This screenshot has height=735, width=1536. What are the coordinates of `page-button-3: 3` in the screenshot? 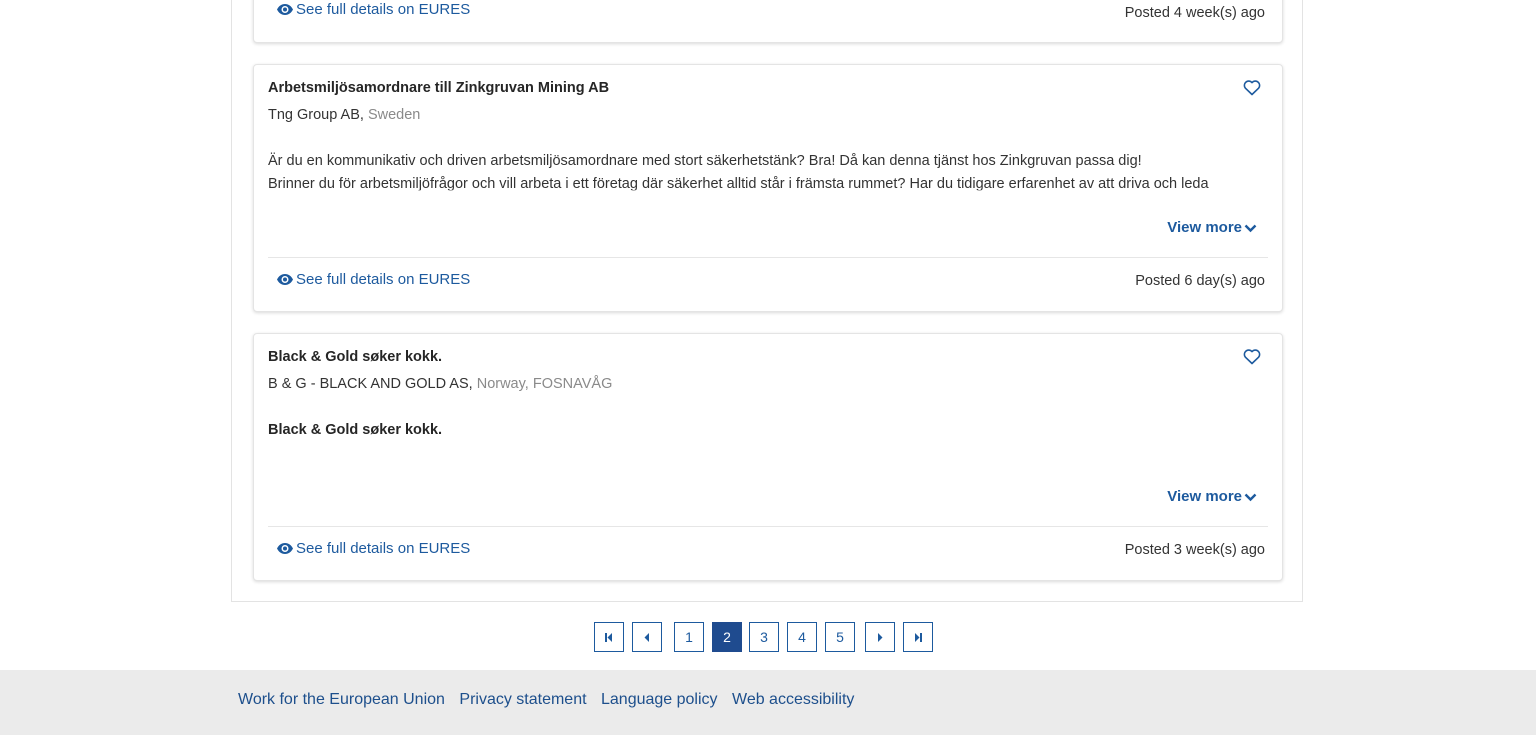 It's located at (764, 637).